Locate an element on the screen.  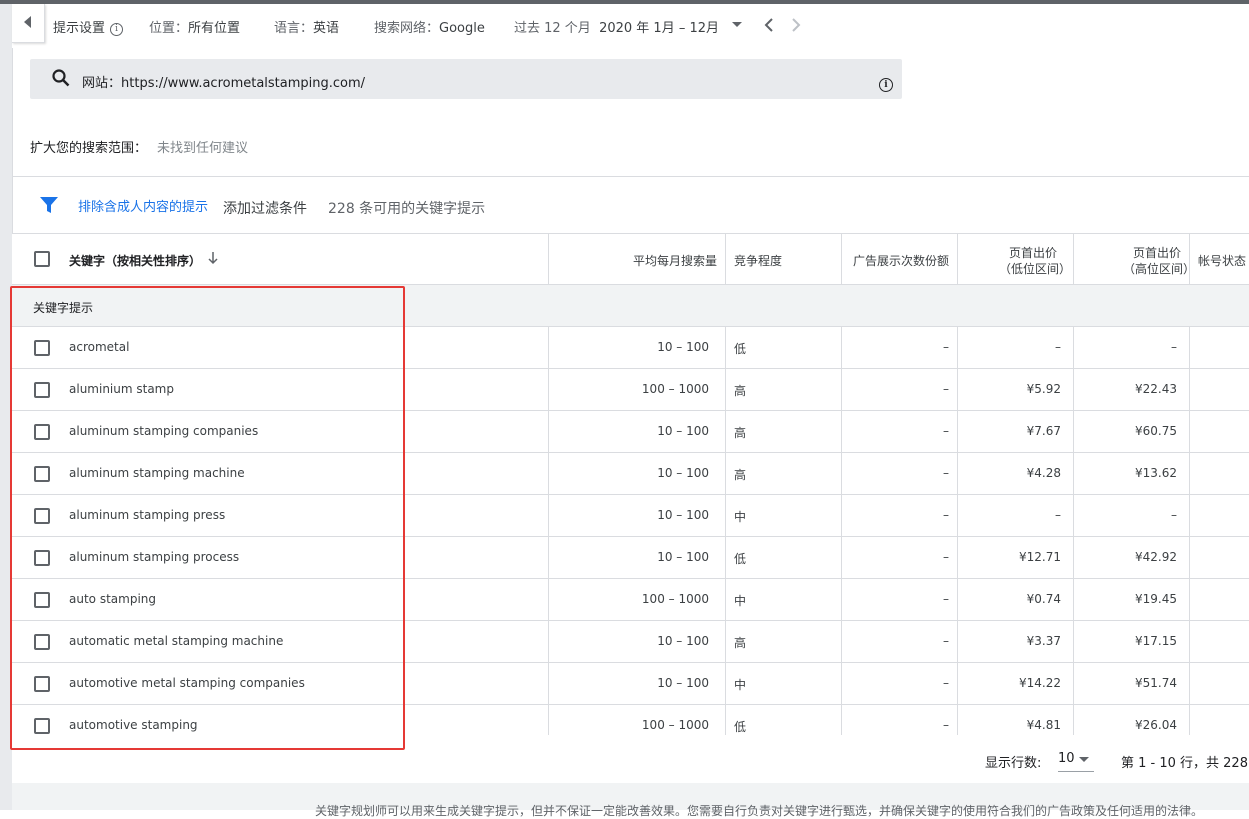
keyword-cell: aluminum stamping press is located at coordinates (280, 515).